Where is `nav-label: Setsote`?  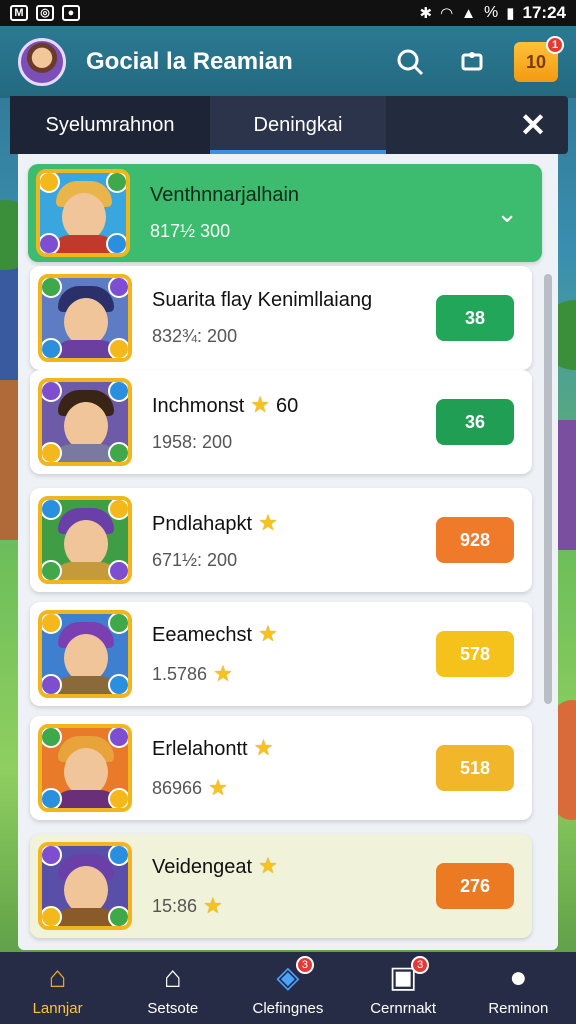 nav-label: Setsote is located at coordinates (173, 1008).